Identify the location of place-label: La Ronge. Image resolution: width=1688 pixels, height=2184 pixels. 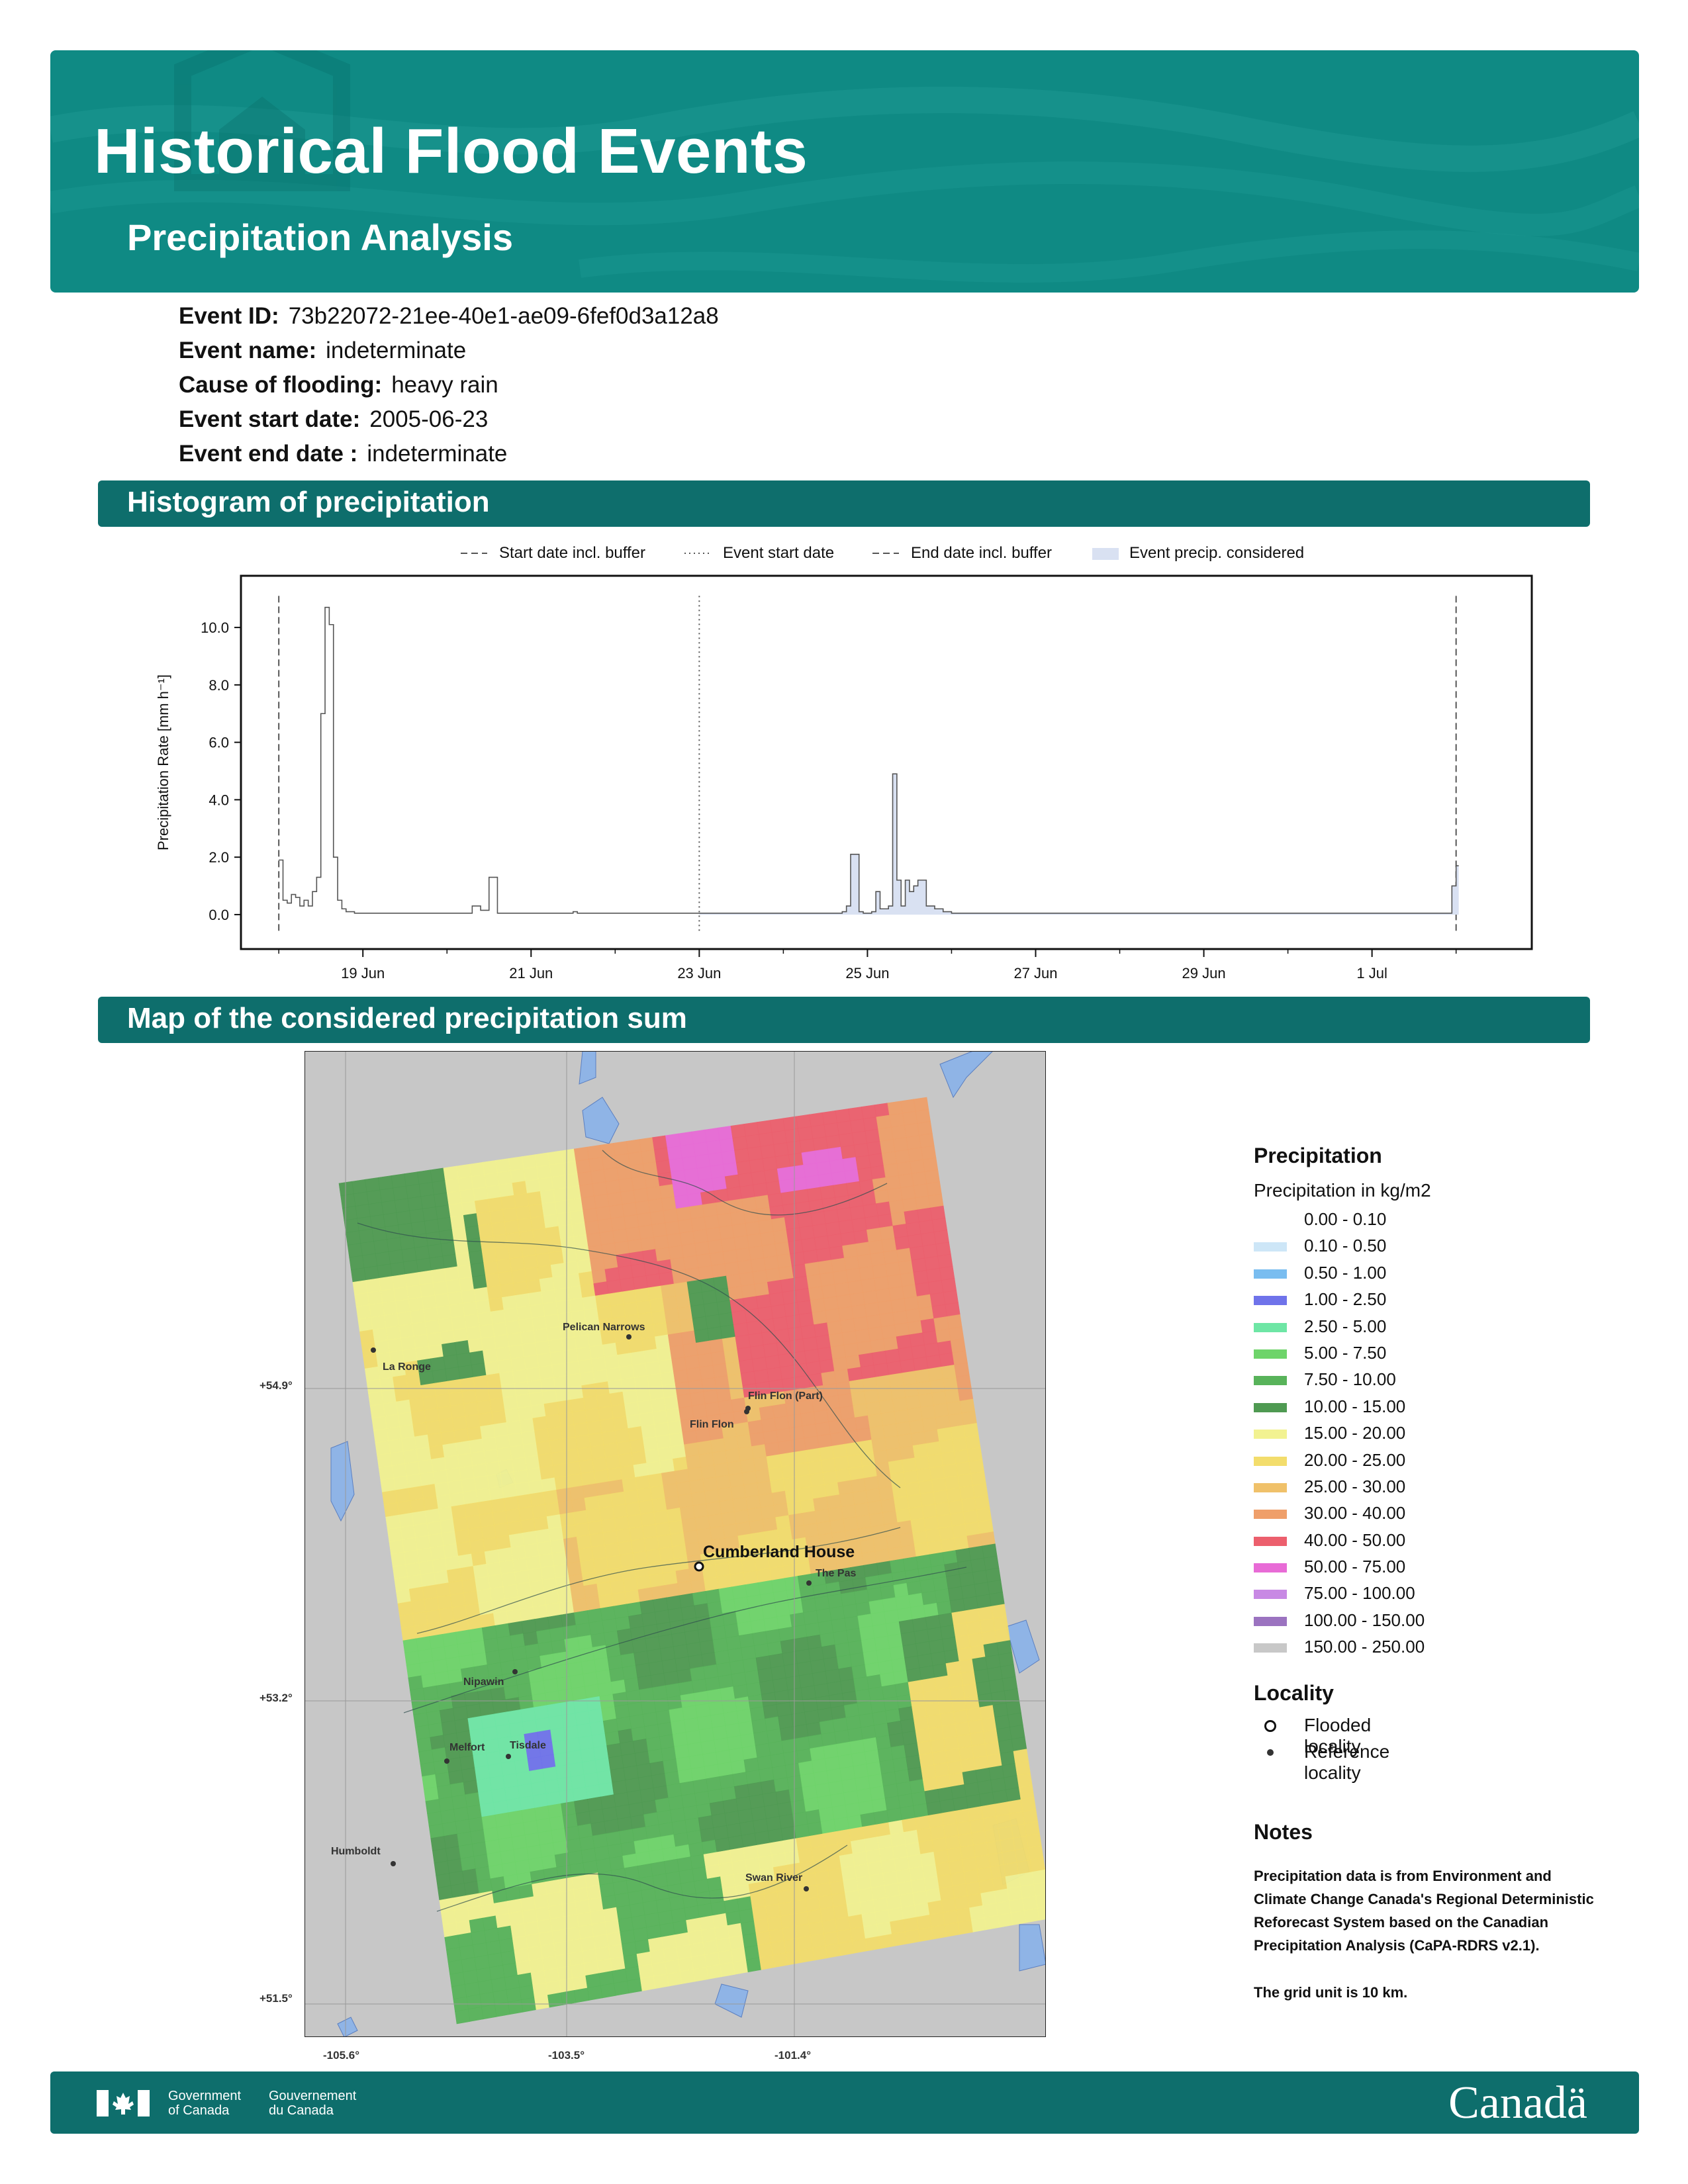
(407, 1367).